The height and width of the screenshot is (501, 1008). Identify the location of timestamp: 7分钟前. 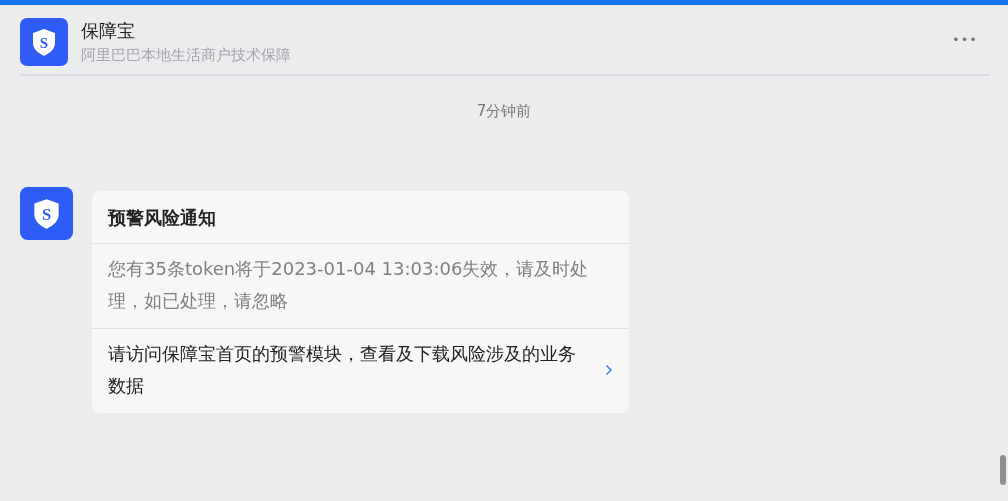
(504, 111).